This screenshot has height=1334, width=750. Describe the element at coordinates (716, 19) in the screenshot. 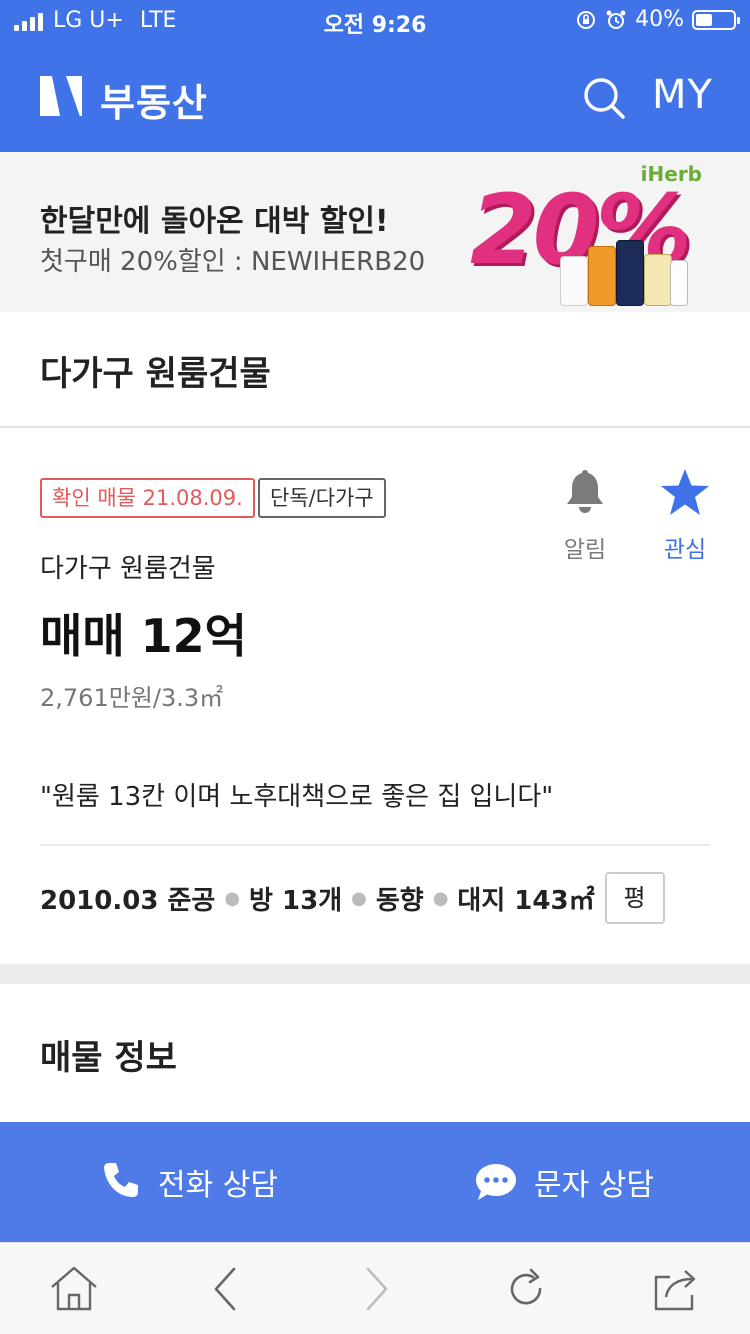

I see `battery-icon` at that location.